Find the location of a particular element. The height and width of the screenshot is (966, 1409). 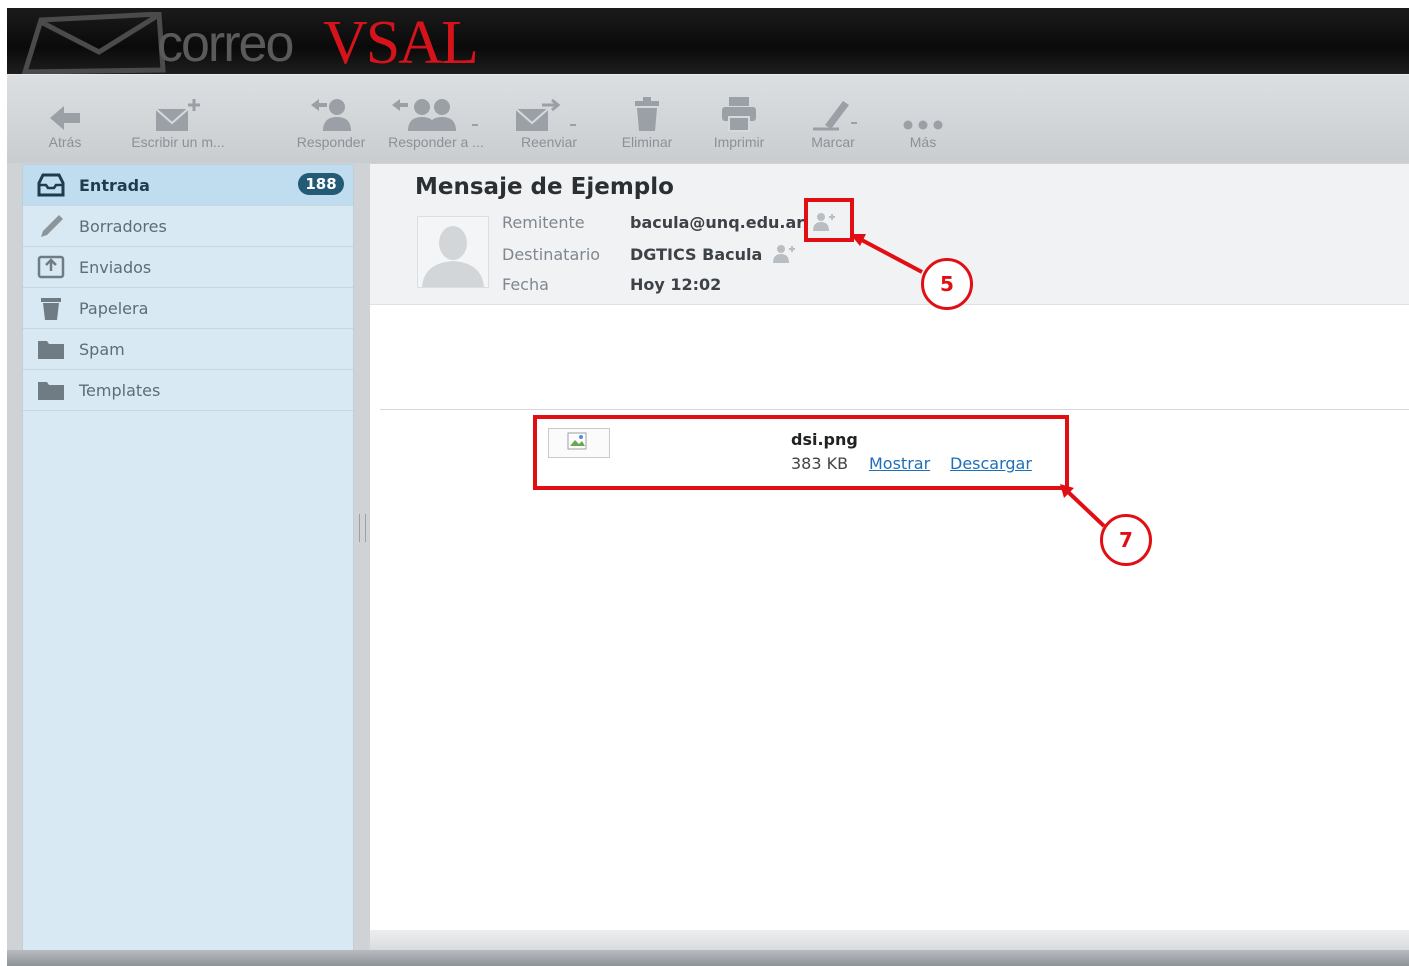

from-row: Remitente bacula@unq.edu.ar is located at coordinates (669, 222).